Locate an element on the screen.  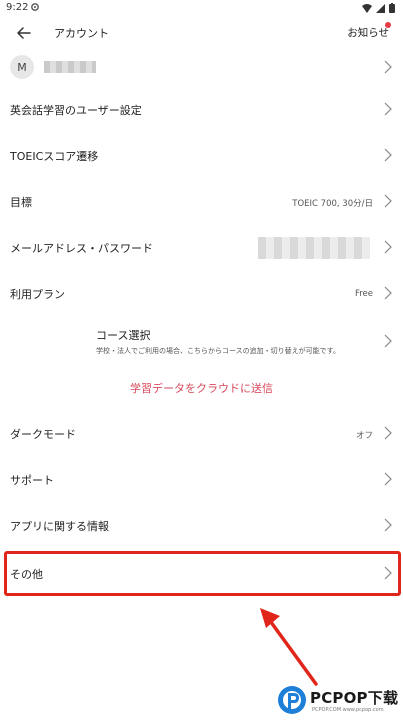
blurred-email is located at coordinates (314, 248).